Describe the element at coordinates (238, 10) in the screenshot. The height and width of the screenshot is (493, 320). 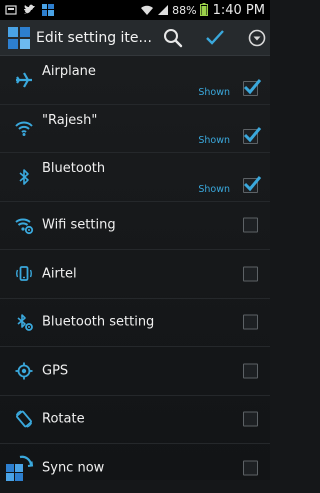
I see `clock: 1:40 PM` at that location.